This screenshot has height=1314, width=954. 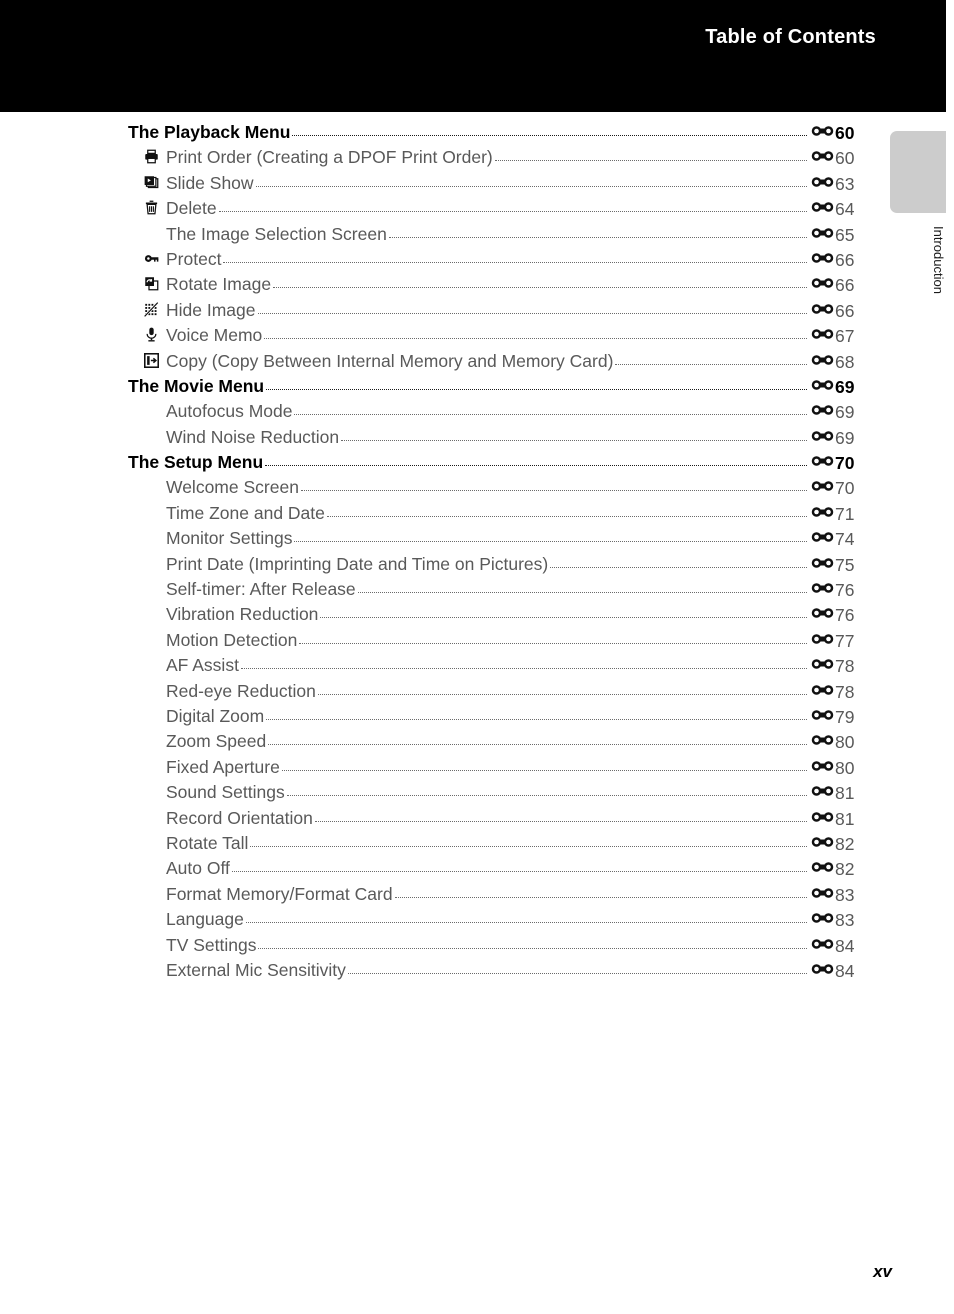 What do you see at coordinates (839, 514) in the screenshot?
I see `toc-page-reference: 71` at bounding box center [839, 514].